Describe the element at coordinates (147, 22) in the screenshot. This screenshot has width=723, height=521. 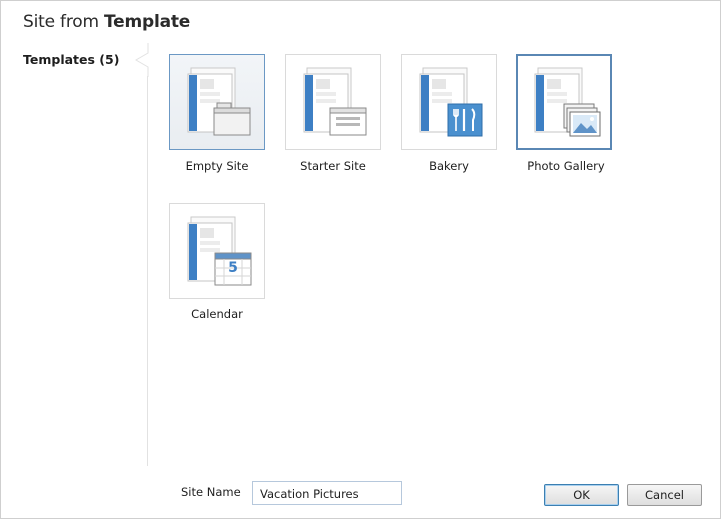
I see `dialog-title-strong: Template` at that location.